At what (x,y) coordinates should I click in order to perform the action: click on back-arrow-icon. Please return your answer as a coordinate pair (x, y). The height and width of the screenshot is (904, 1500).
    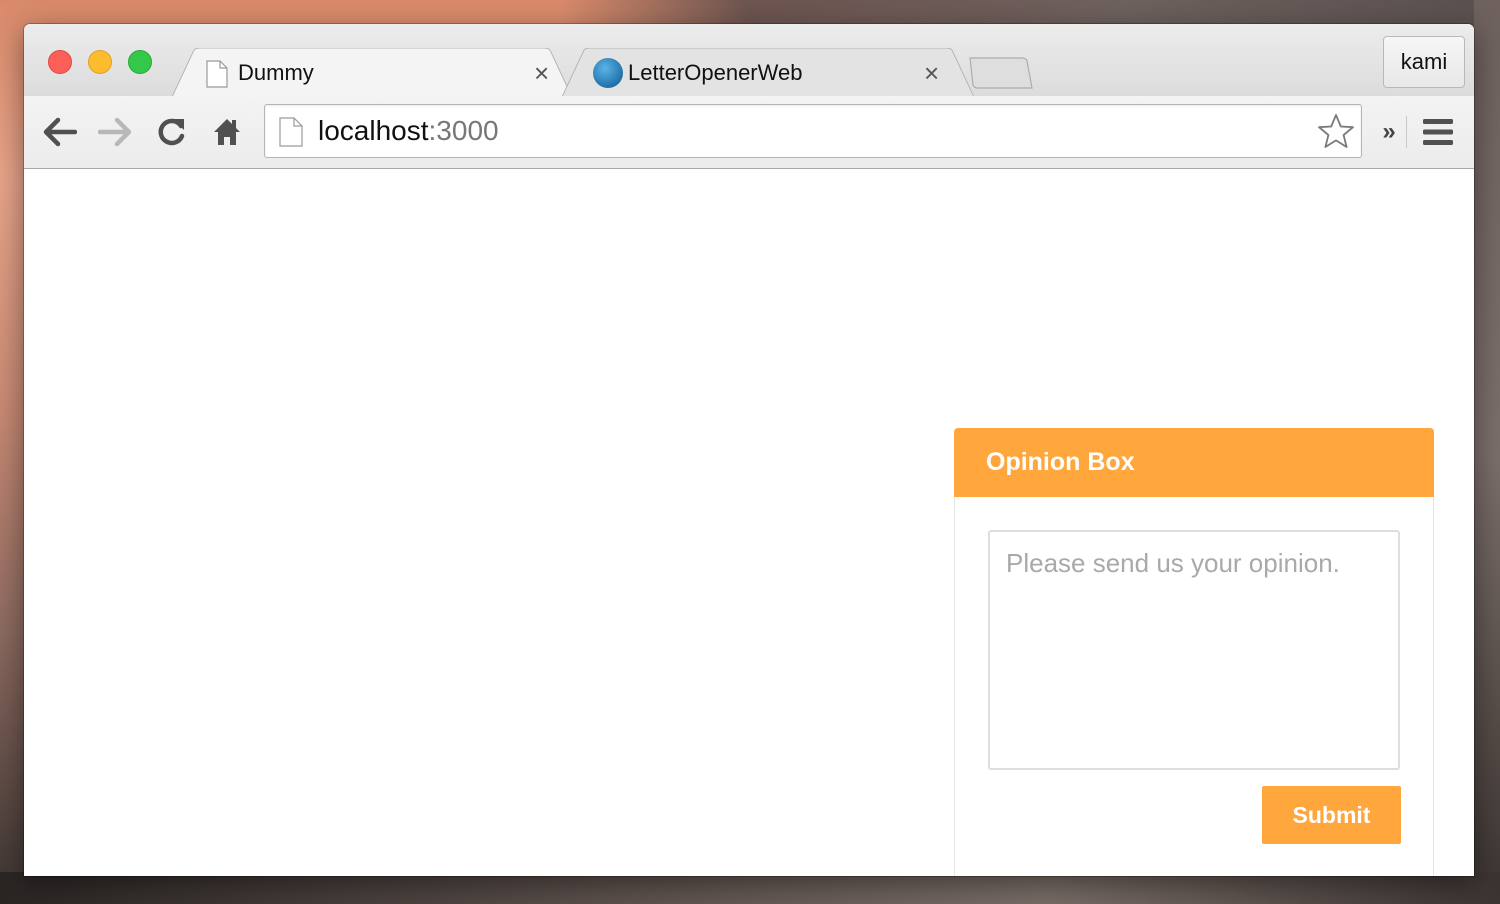
    Looking at the image, I should click on (60, 132).